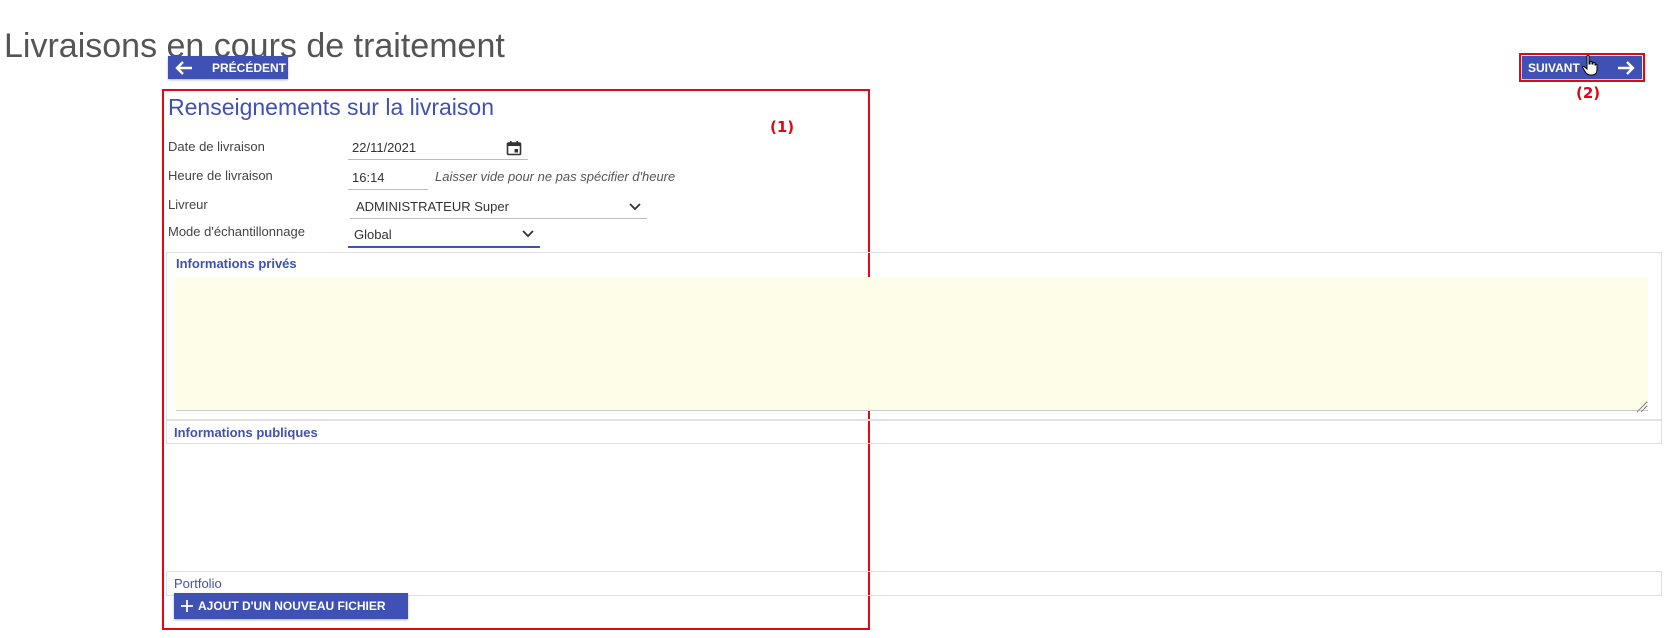 The image size is (1669, 638). I want to click on date-field: 22/11/2021, so click(438, 148).